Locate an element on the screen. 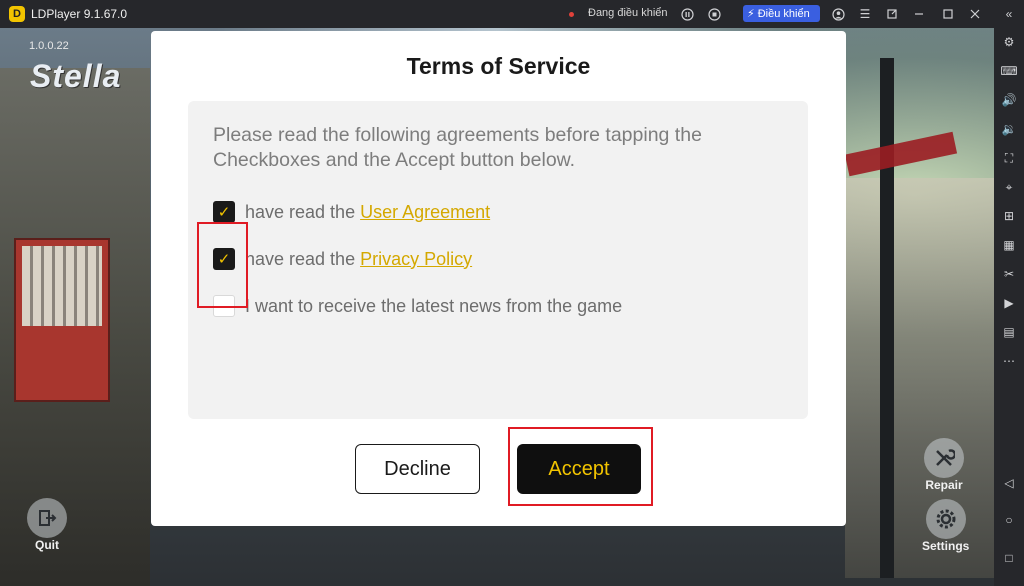 The image size is (1024, 586). files-icon: ▤ is located at coordinates (1009, 332).